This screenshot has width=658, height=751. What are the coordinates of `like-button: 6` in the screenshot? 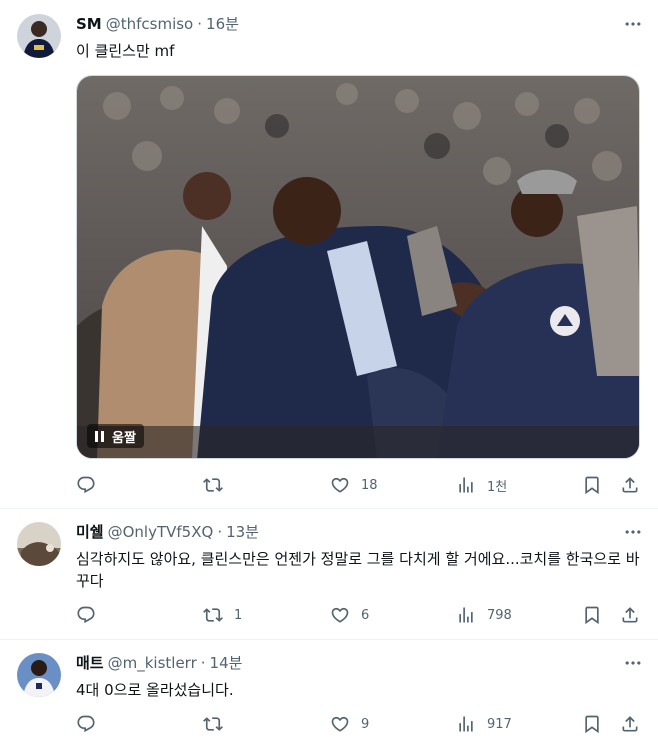 It's located at (349, 615).